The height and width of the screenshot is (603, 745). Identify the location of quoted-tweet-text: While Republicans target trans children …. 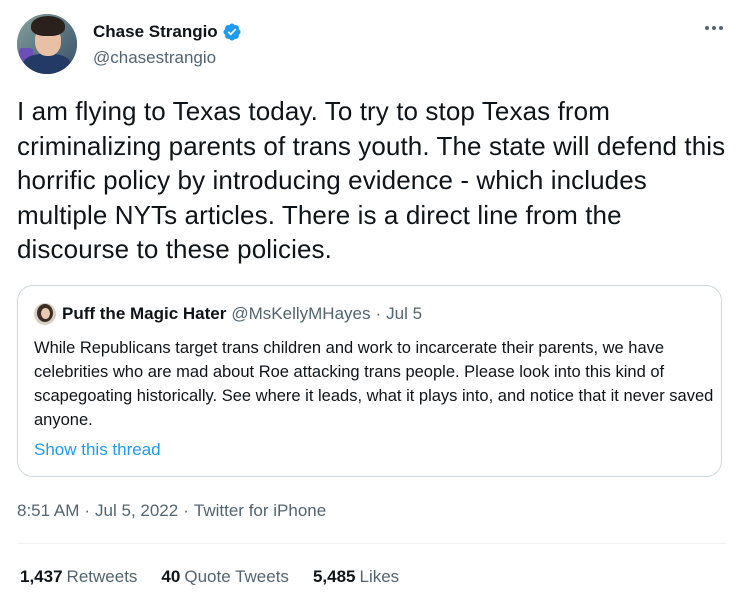
(374, 384).